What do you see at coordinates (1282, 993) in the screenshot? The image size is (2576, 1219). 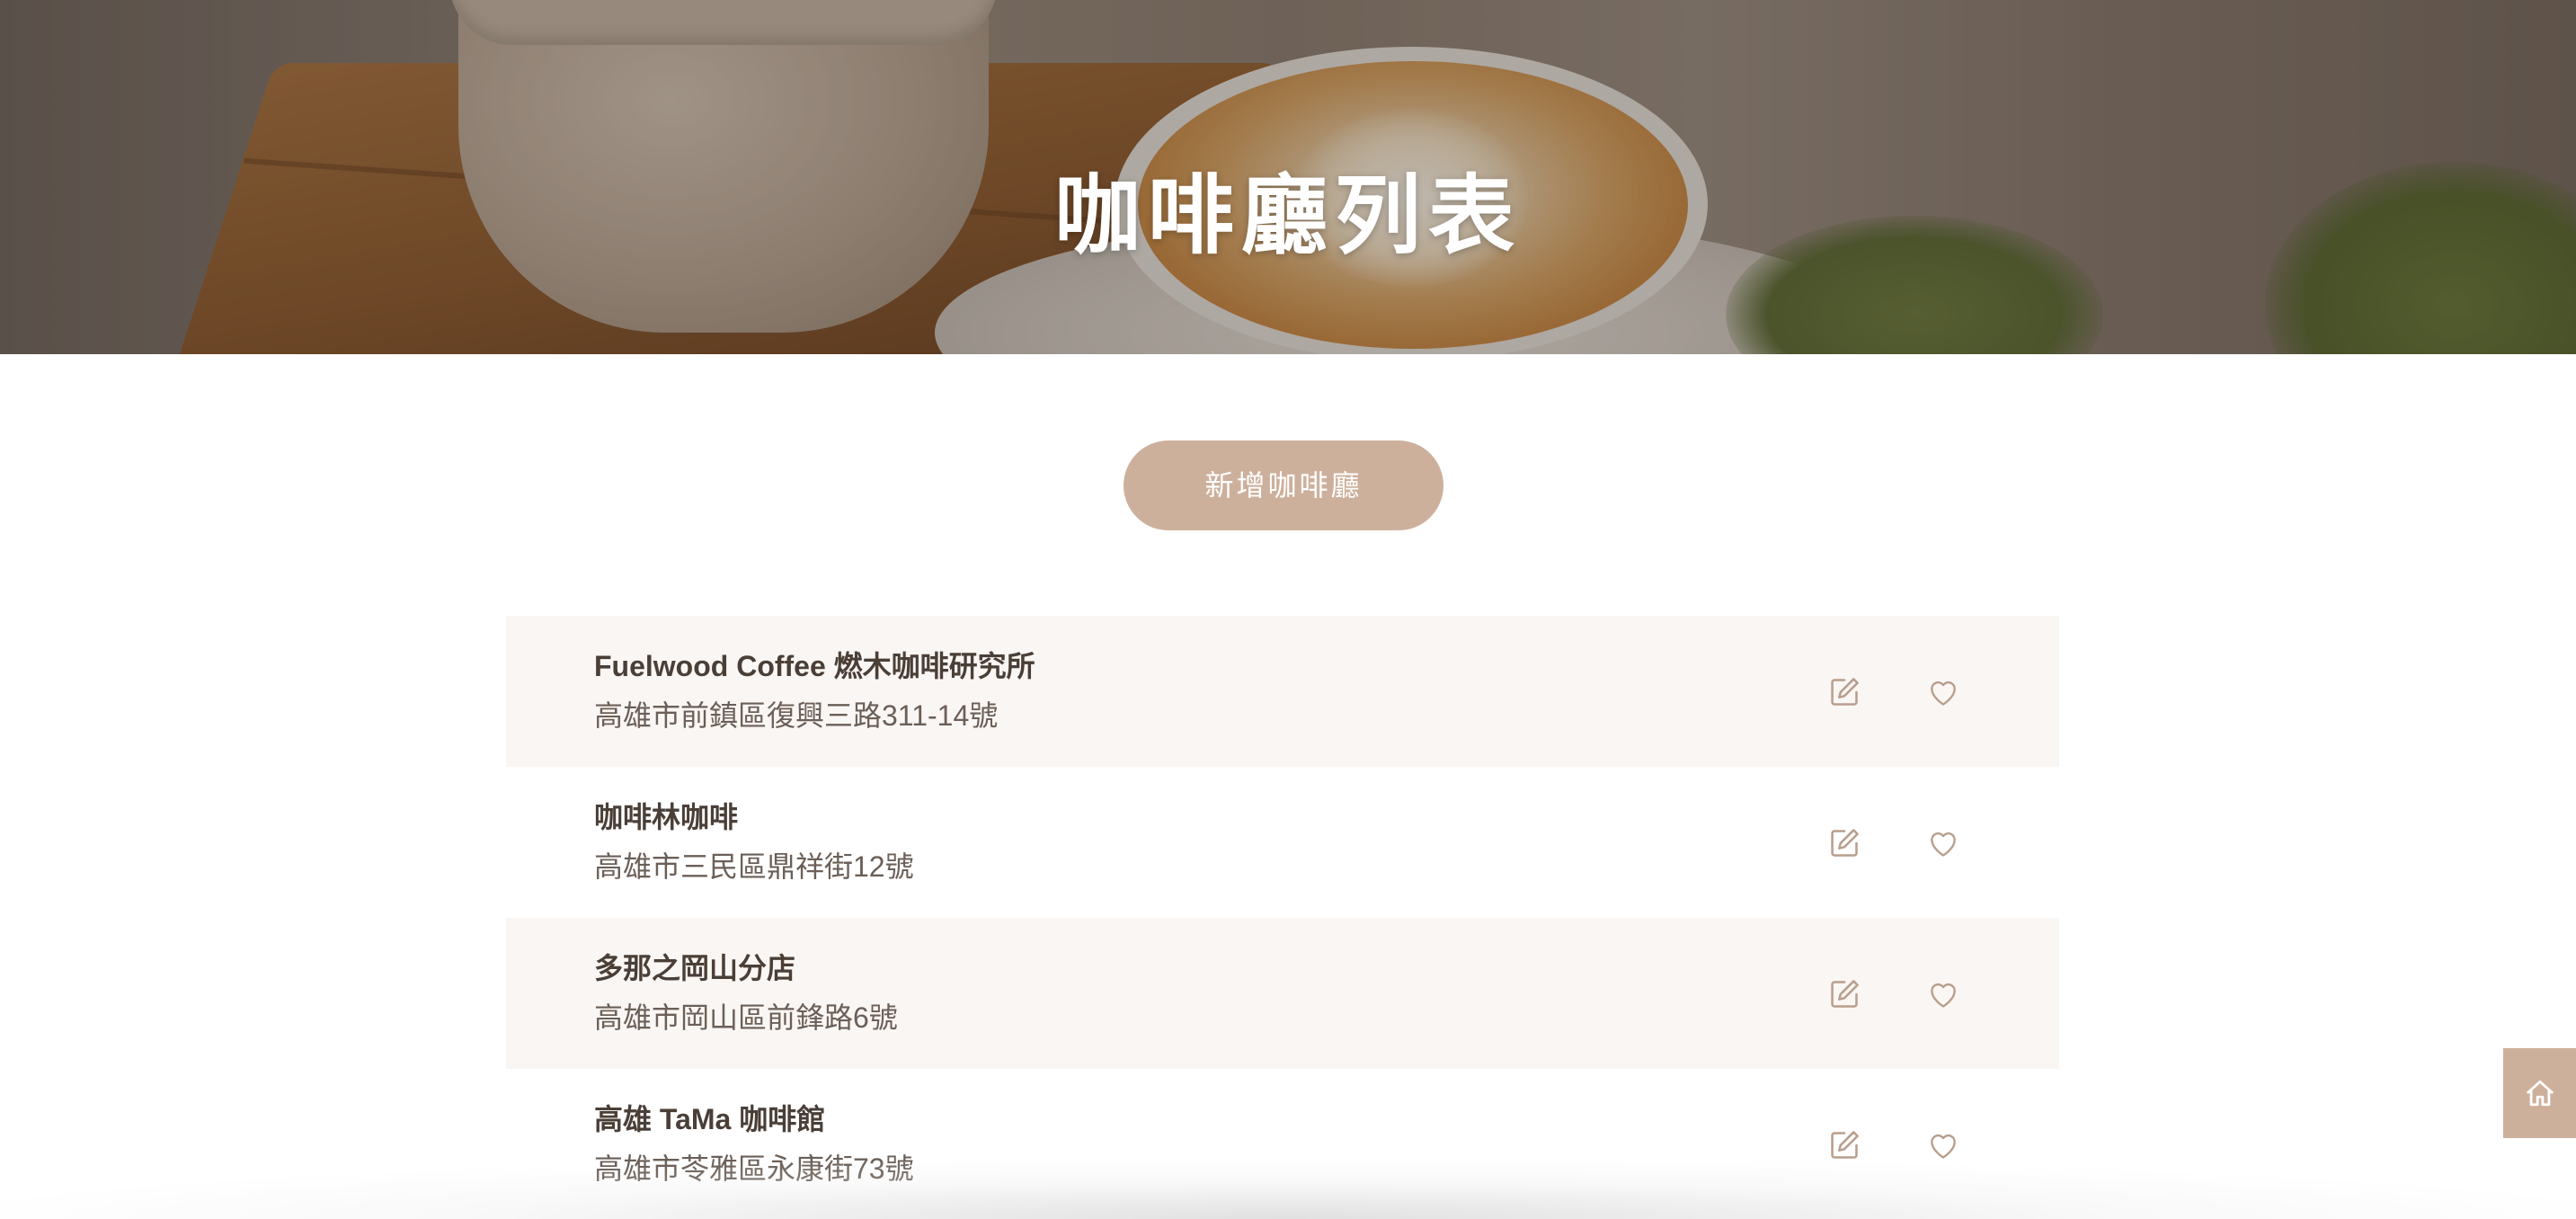 I see `cafe-list-item: 多那之岡山分店 高雄市岡山區前鋒路6號` at bounding box center [1282, 993].